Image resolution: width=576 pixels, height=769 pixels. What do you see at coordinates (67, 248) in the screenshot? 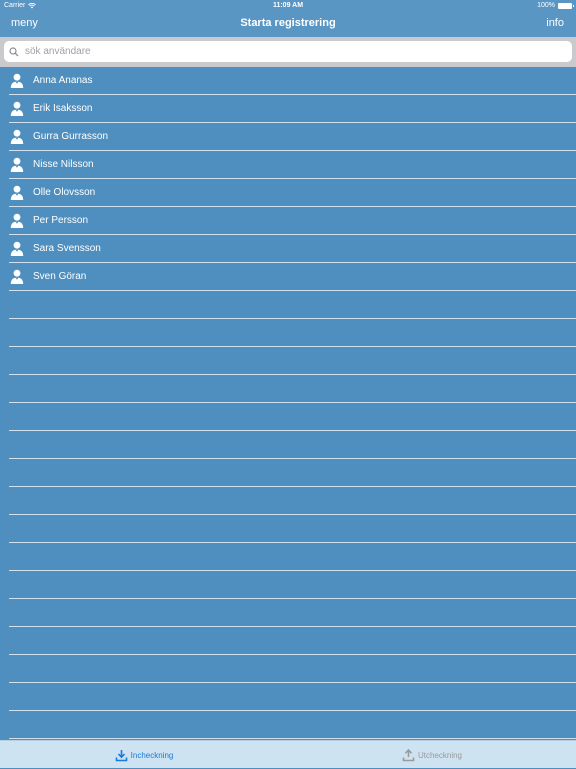
I see `user-name: Sara Svensson` at bounding box center [67, 248].